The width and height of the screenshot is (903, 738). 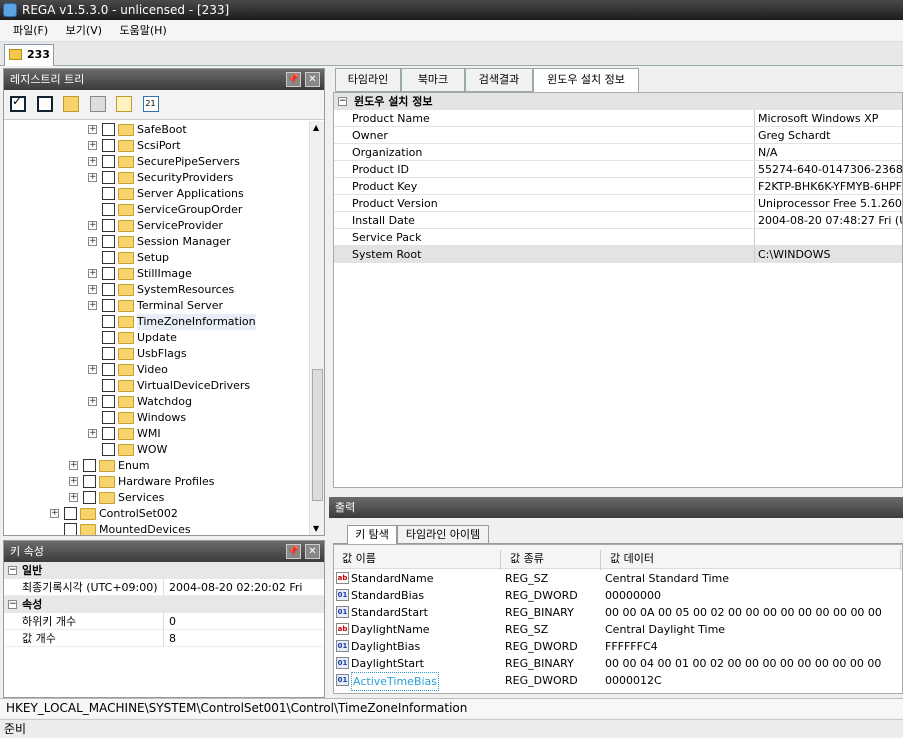 What do you see at coordinates (156, 434) in the screenshot?
I see `tree-item: + WMI` at bounding box center [156, 434].